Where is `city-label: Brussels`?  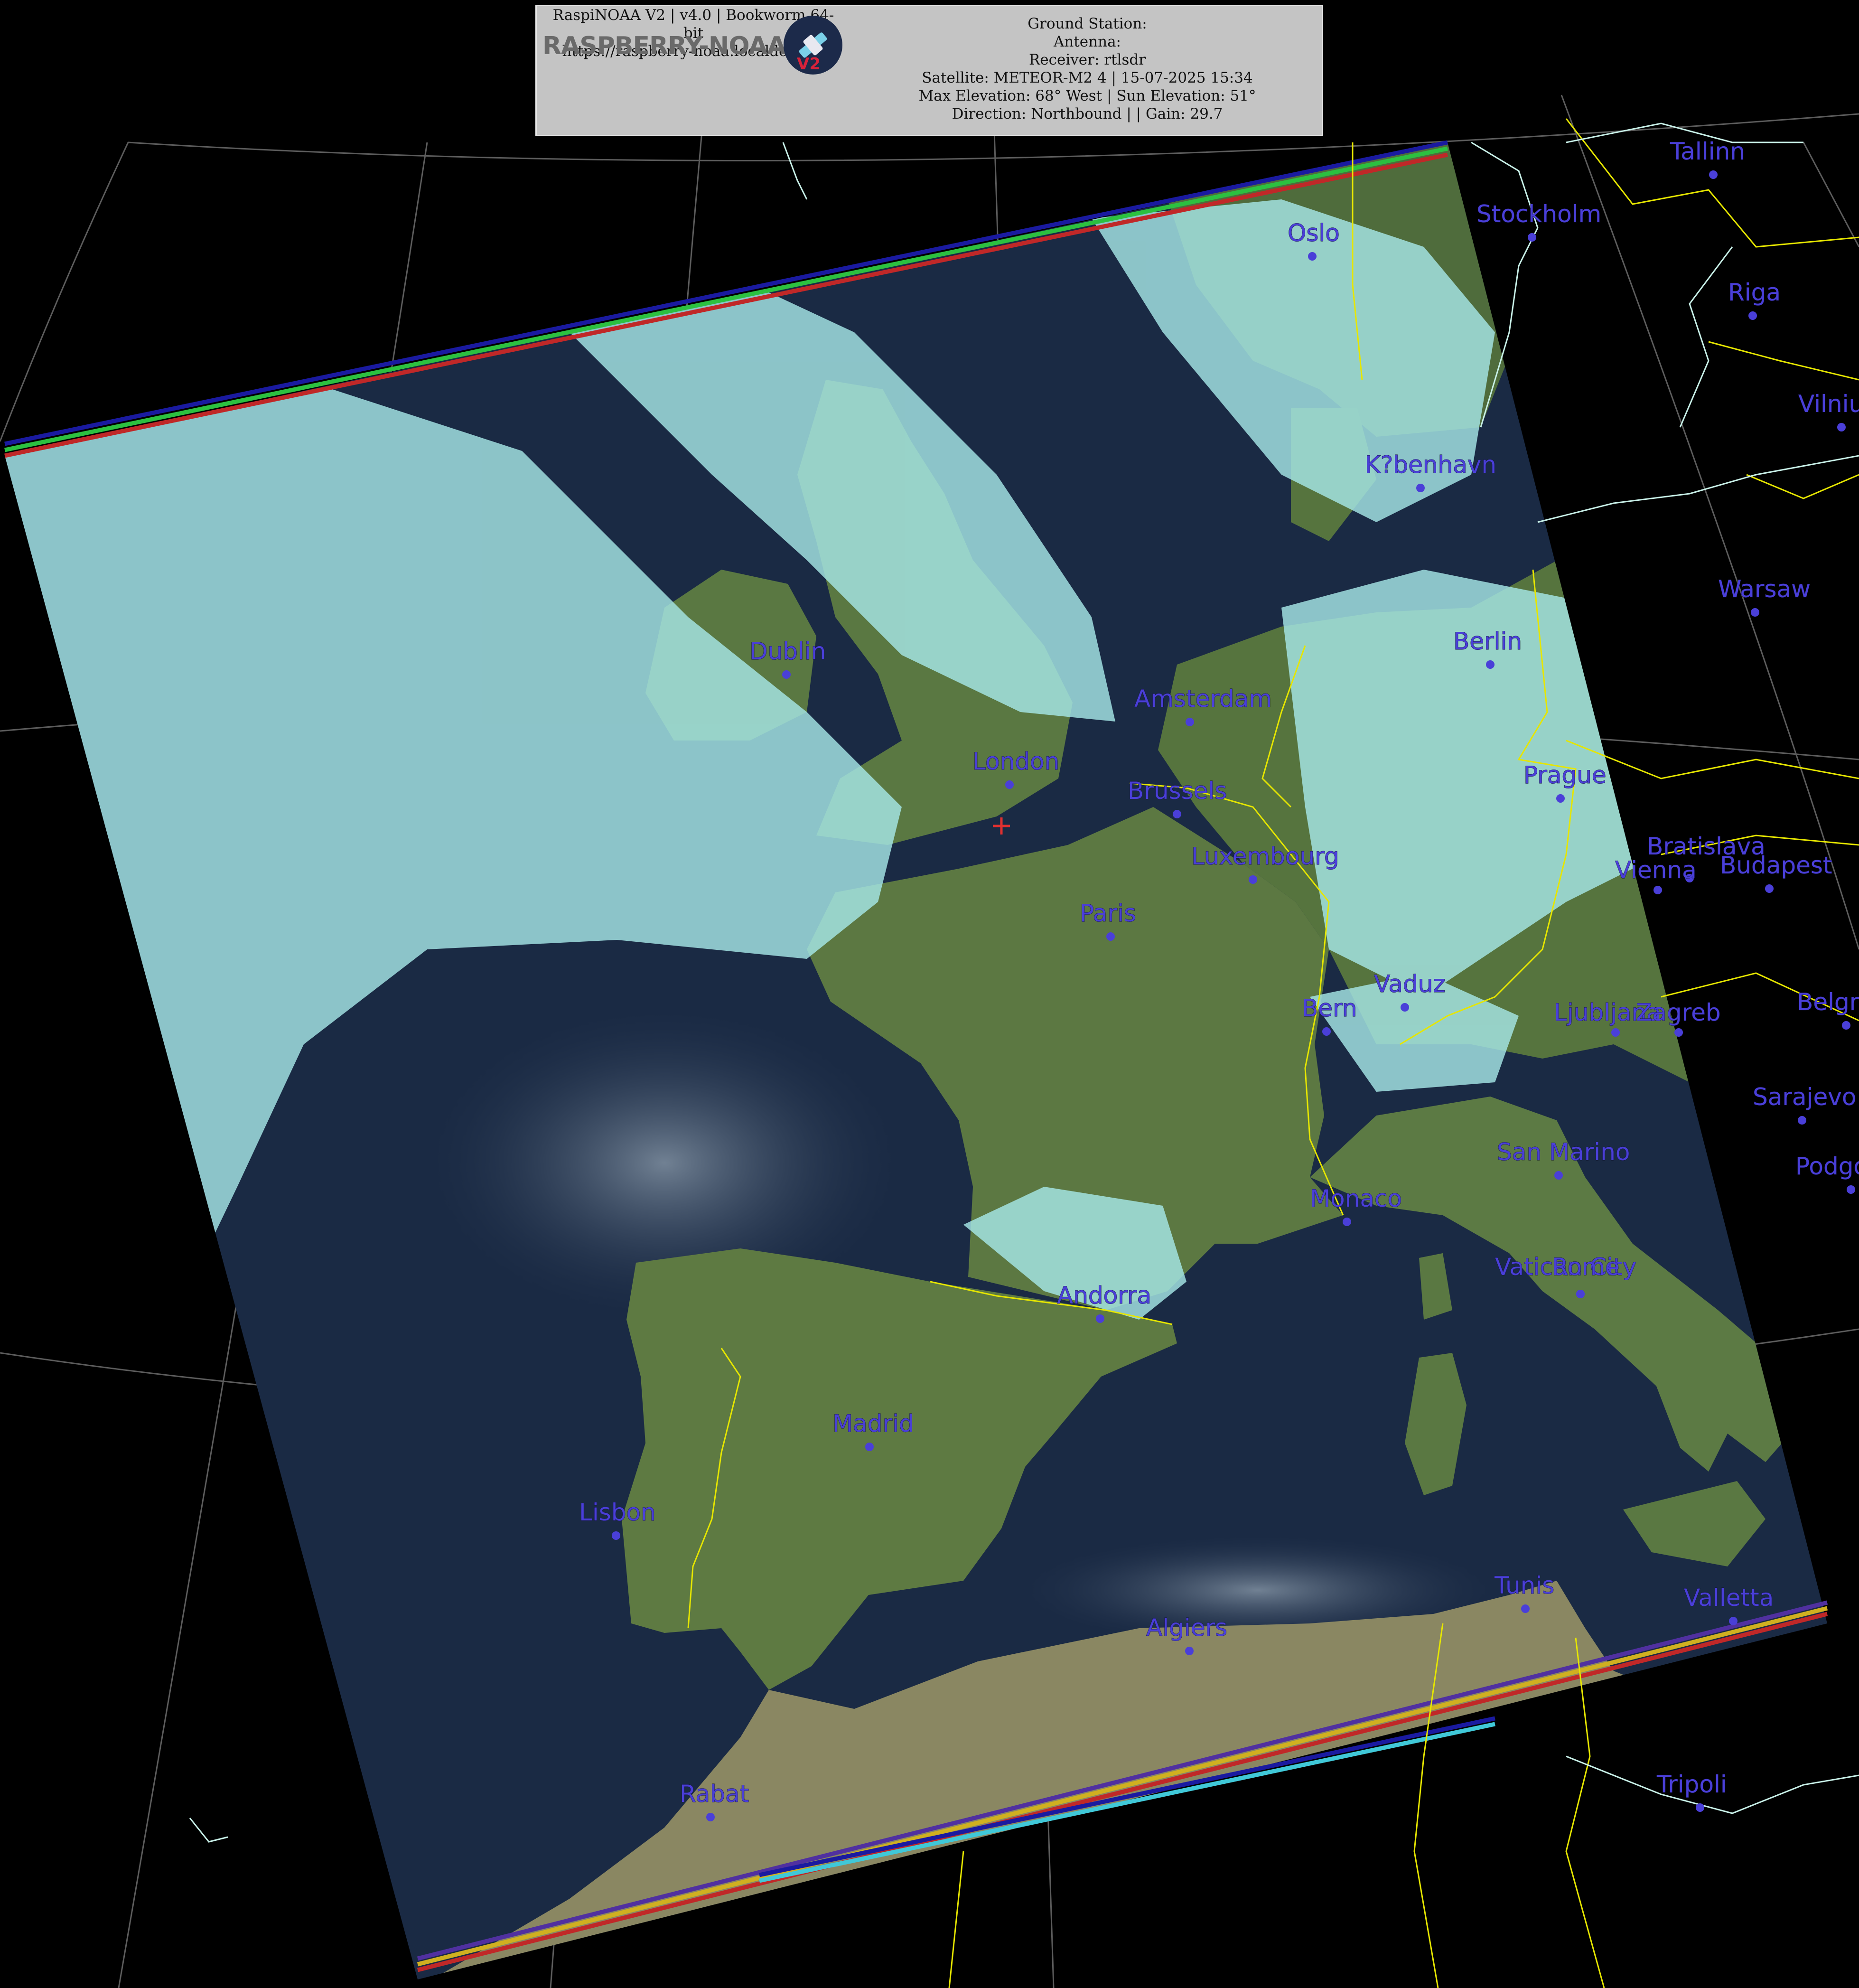
city-label: Brussels is located at coordinates (1177, 791).